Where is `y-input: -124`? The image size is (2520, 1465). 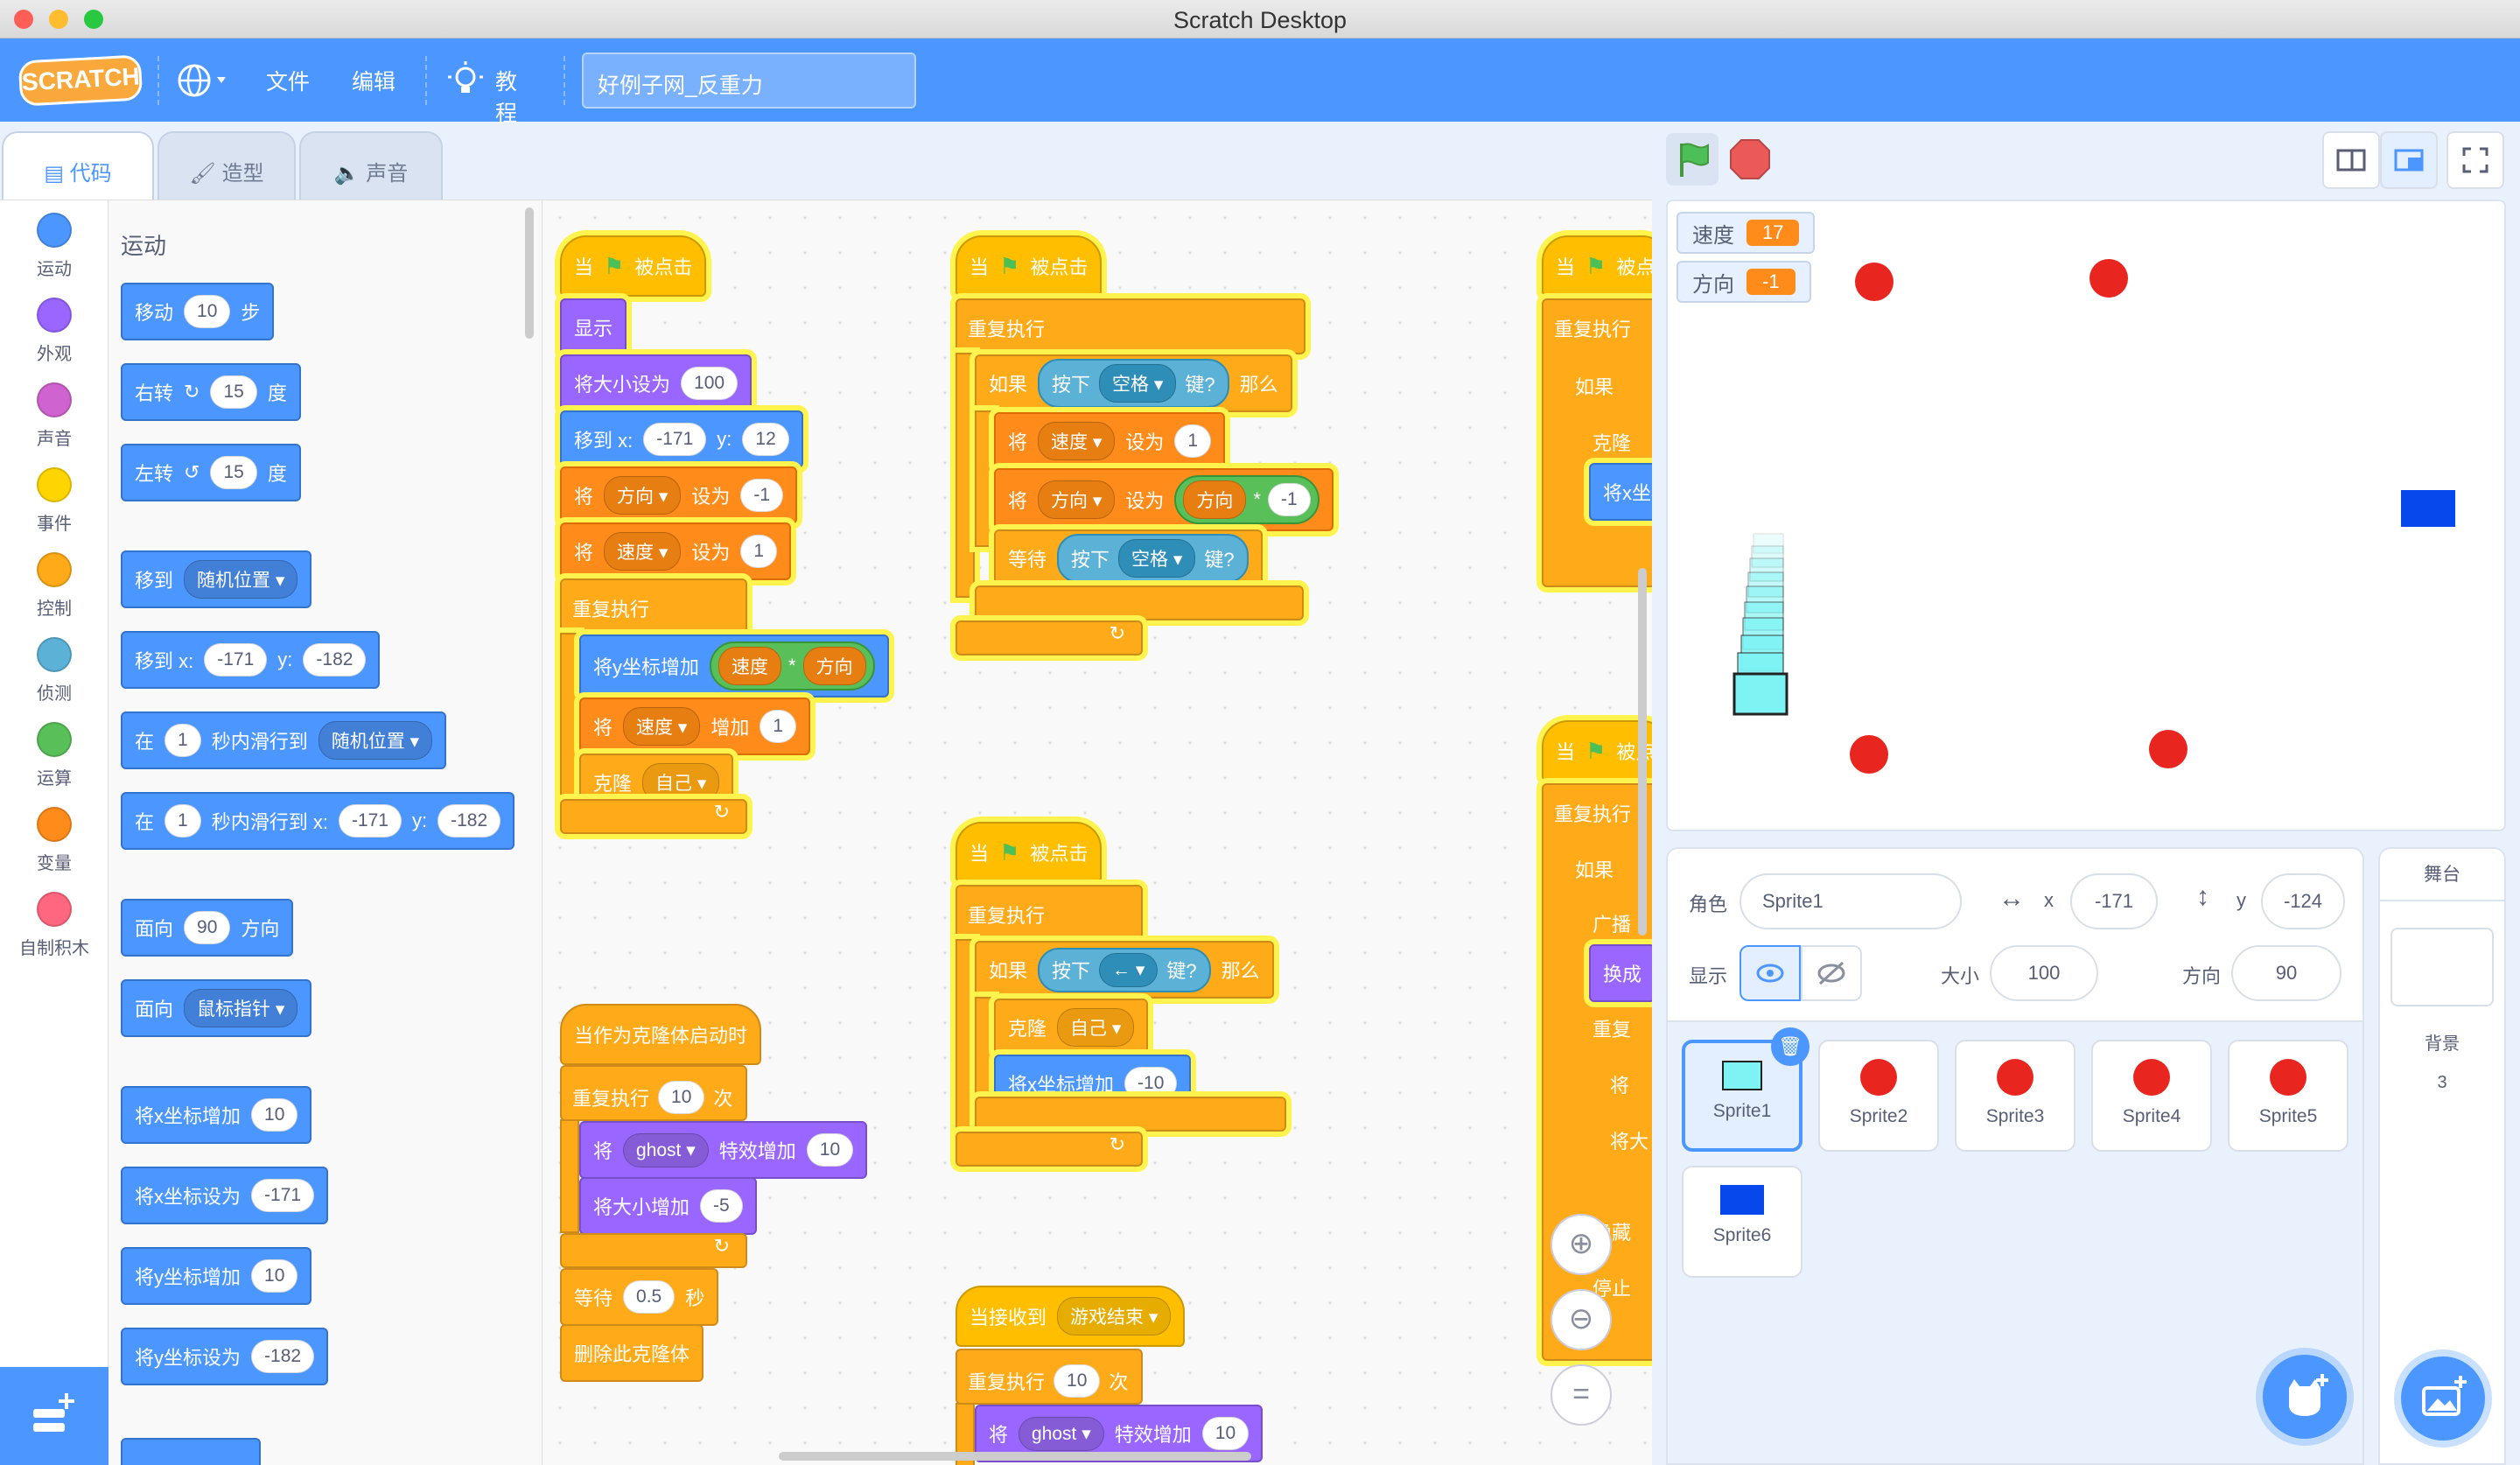 y-input: -124 is located at coordinates (2303, 901).